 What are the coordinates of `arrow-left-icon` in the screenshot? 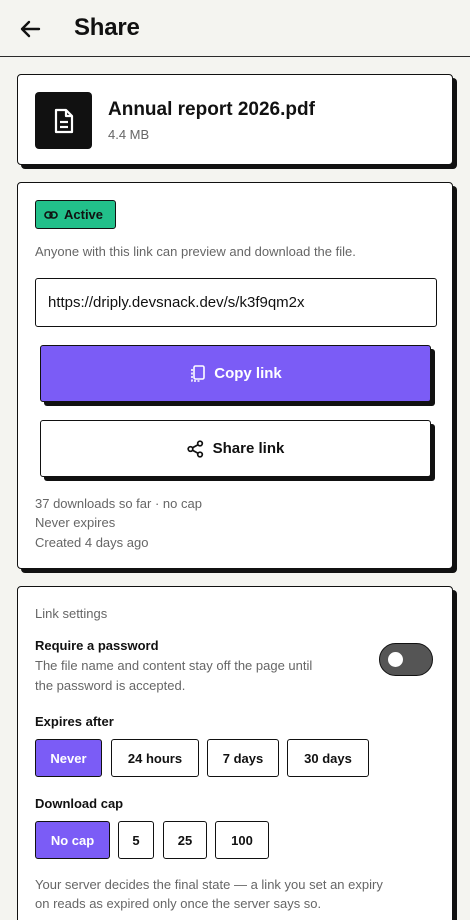 It's located at (30, 29).